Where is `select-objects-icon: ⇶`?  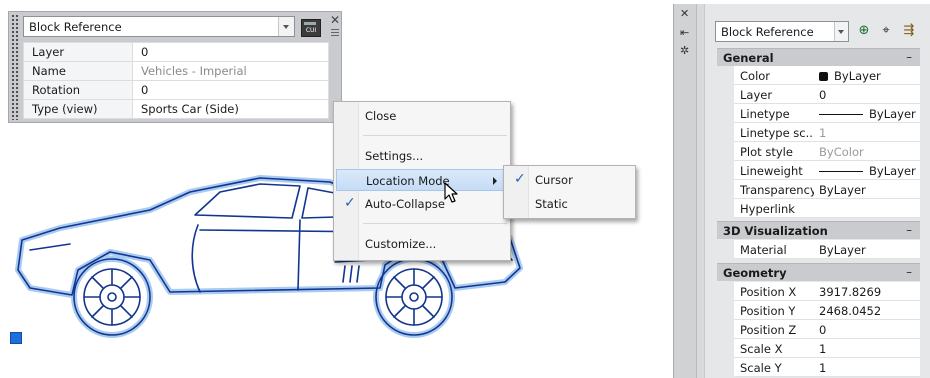 select-objects-icon: ⇶ is located at coordinates (909, 31).